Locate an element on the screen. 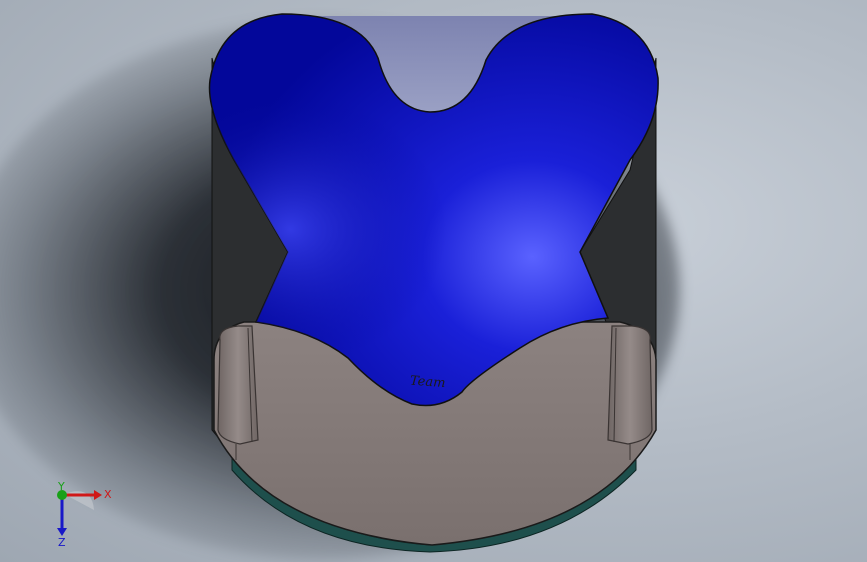  z-axis-label: Z is located at coordinates (62, 542).